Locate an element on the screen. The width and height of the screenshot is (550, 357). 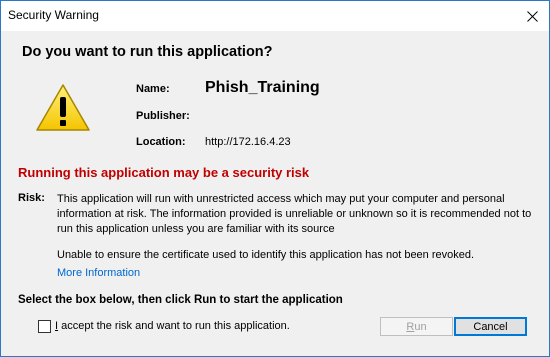
more-information-link: More Information is located at coordinates (98, 273).